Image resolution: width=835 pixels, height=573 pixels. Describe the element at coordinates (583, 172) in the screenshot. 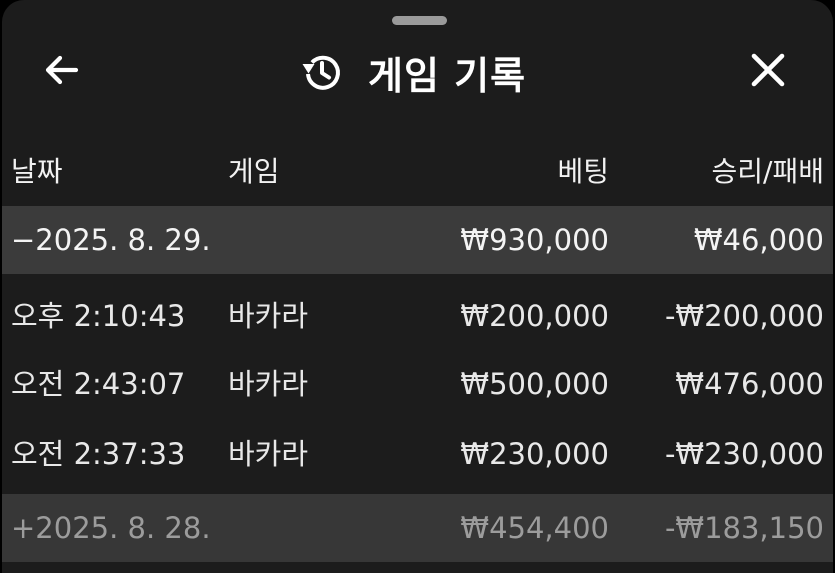

I see `column-header-bet: 베팅` at that location.